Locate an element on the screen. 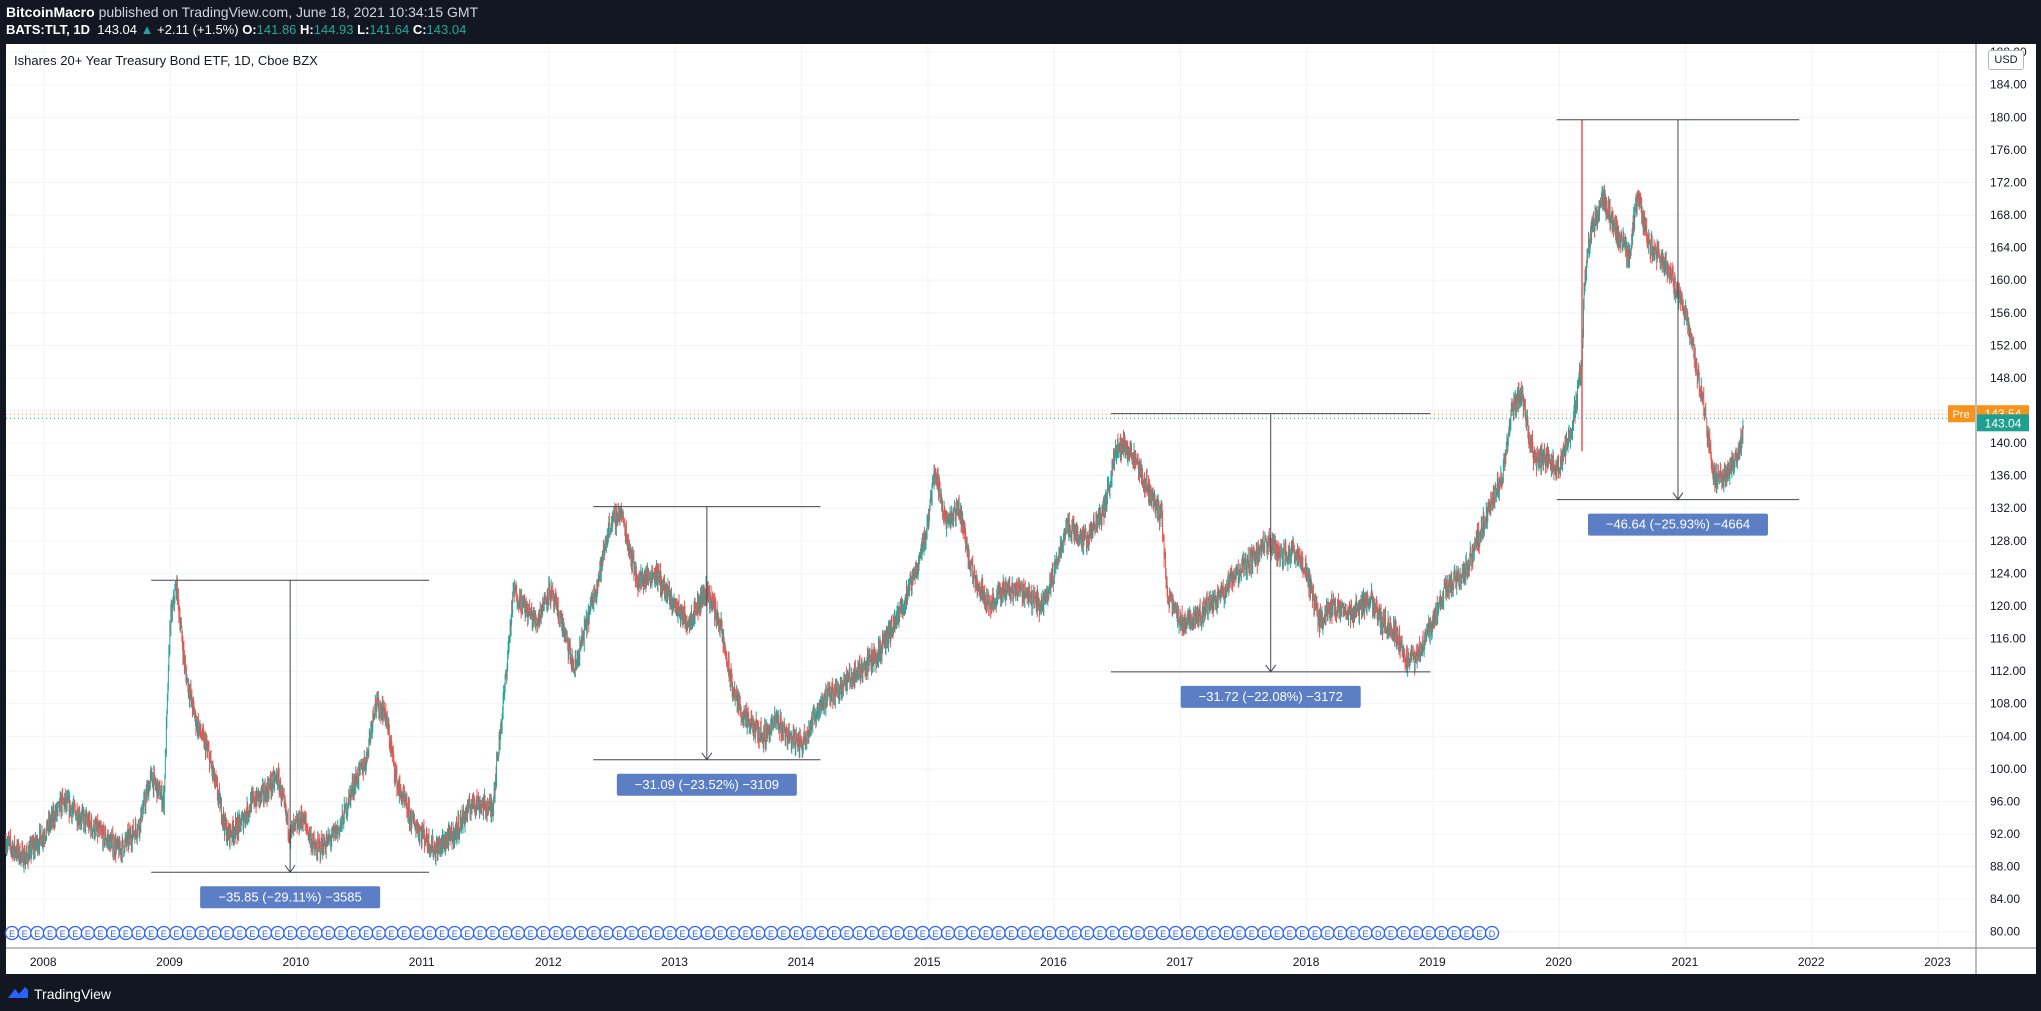 Image resolution: width=2041 pixels, height=1011 pixels. price-tag-text: 143.04 is located at coordinates (2003, 423).